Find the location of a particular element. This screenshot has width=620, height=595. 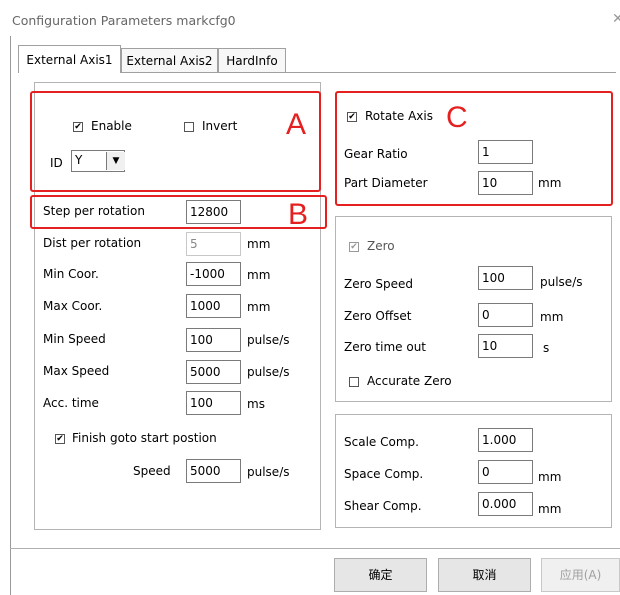

apply-button: 应用(A) is located at coordinates (580, 575).